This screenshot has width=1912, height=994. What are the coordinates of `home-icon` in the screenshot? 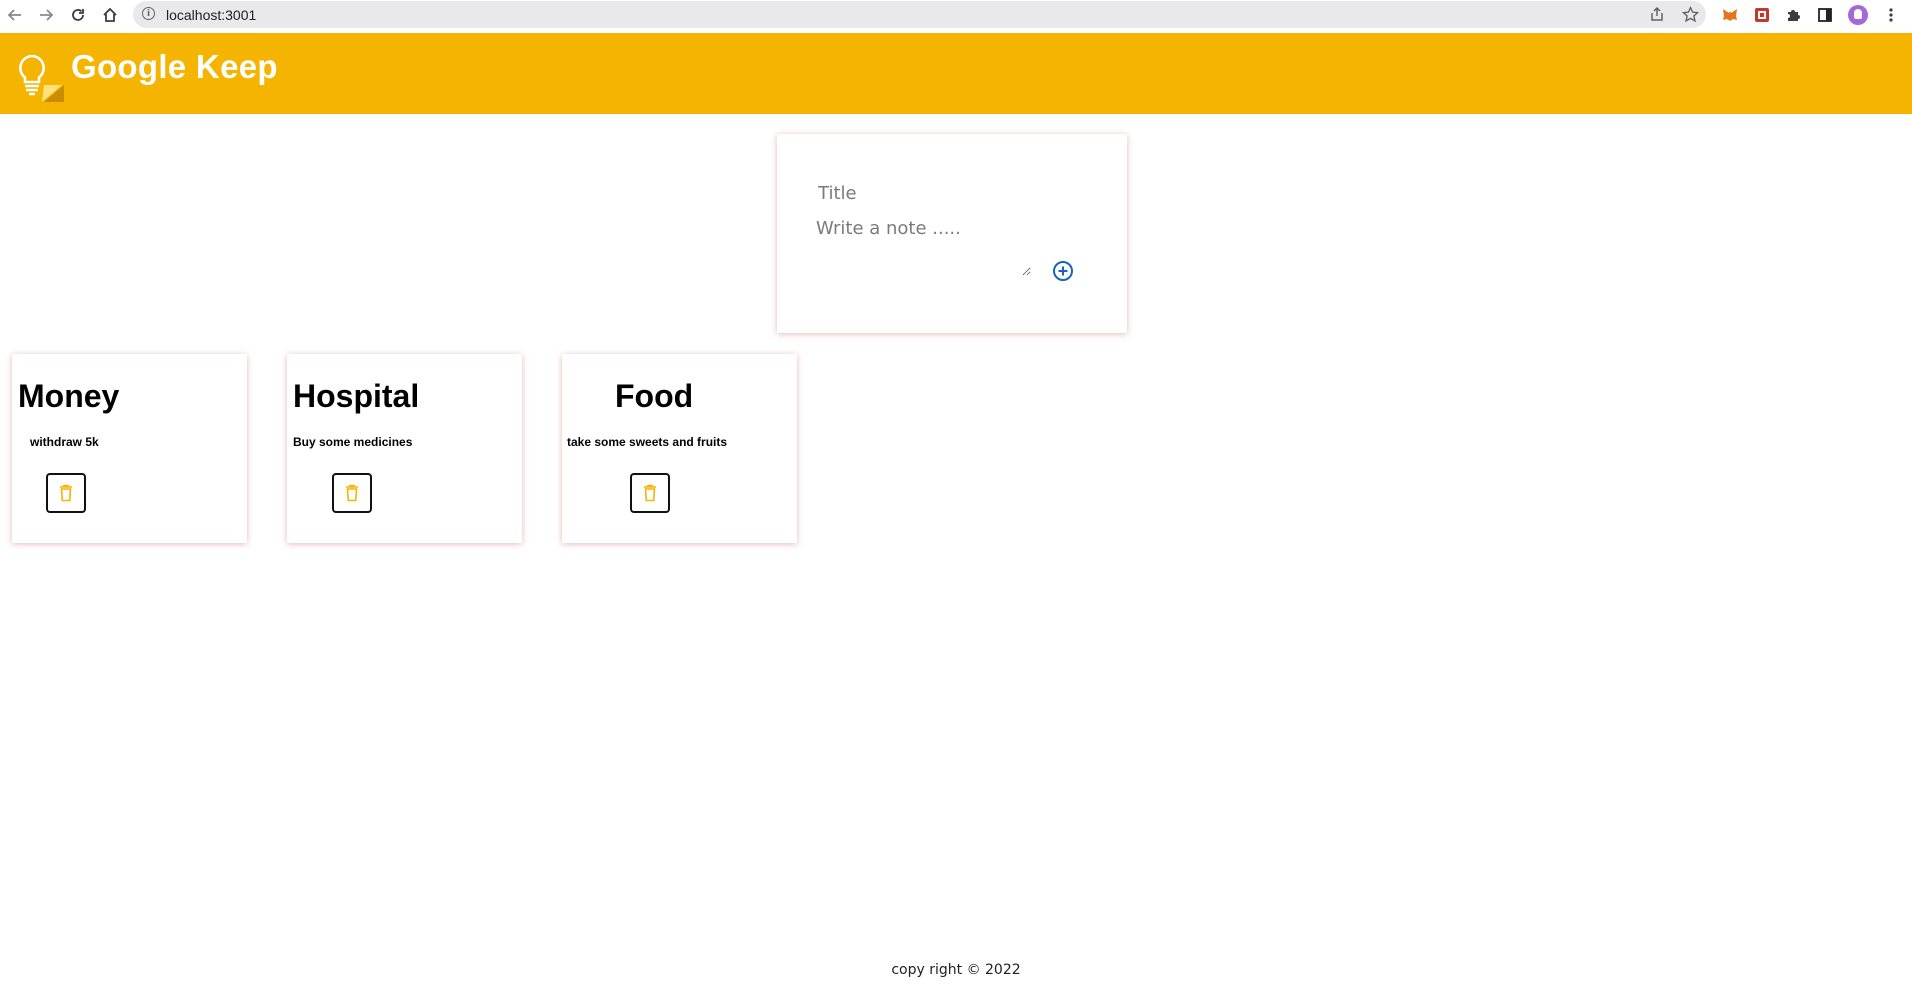 It's located at (110, 15).